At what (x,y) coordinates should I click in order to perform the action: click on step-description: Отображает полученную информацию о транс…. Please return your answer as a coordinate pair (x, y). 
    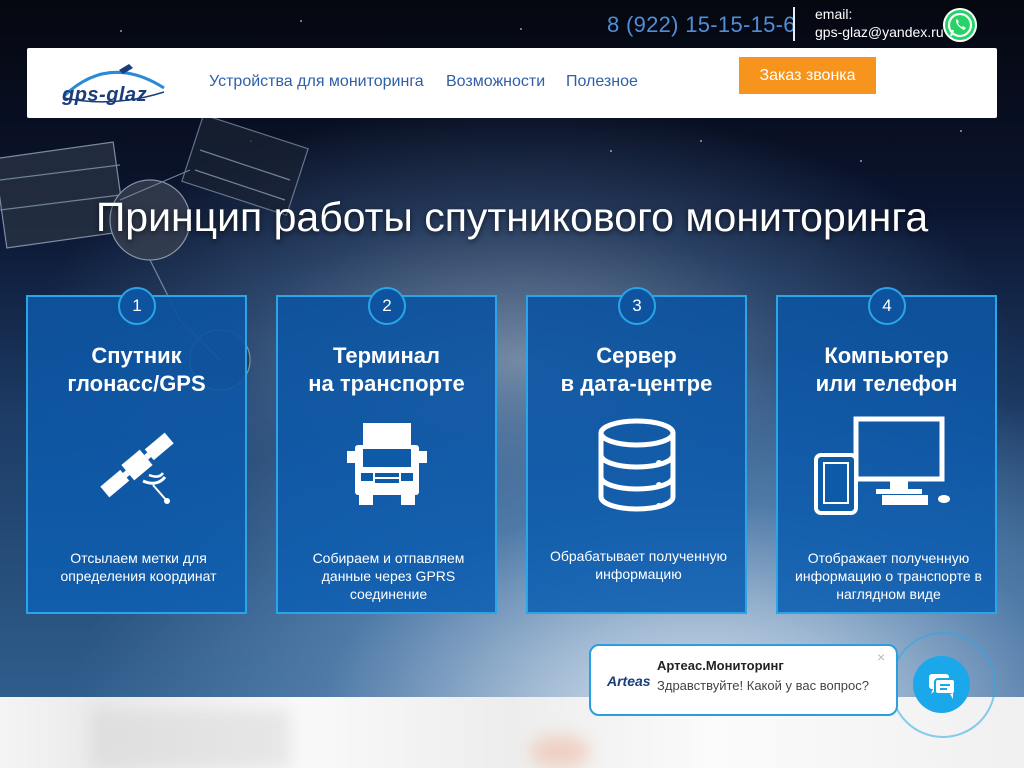
    Looking at the image, I should click on (888, 576).